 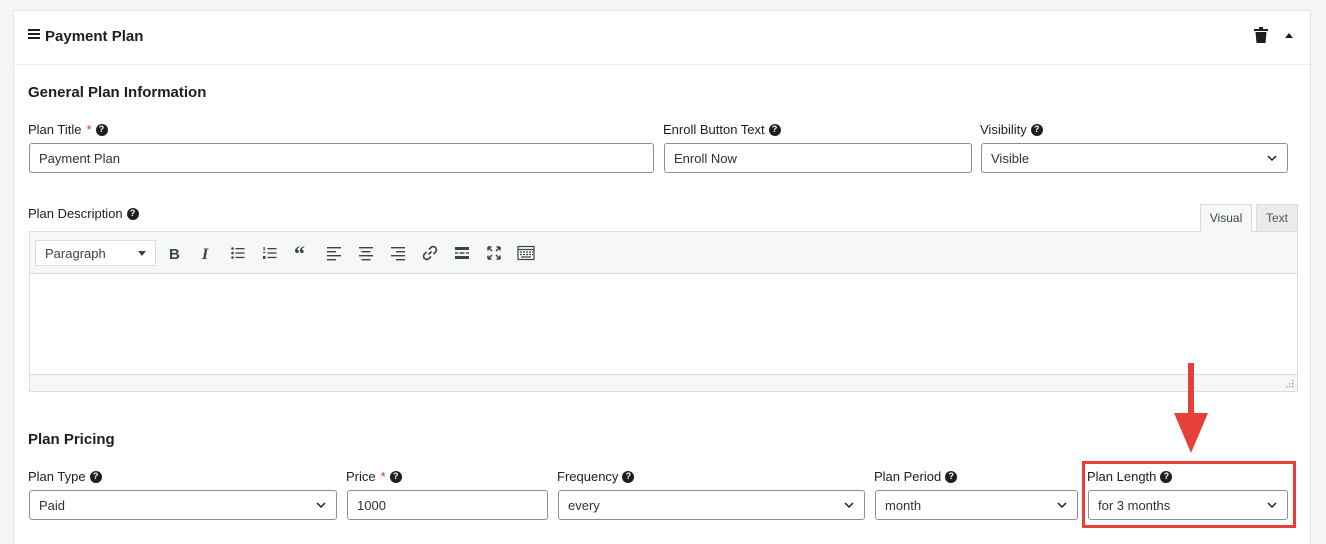 What do you see at coordinates (334, 253) in the screenshot?
I see `align-left-icon` at bounding box center [334, 253].